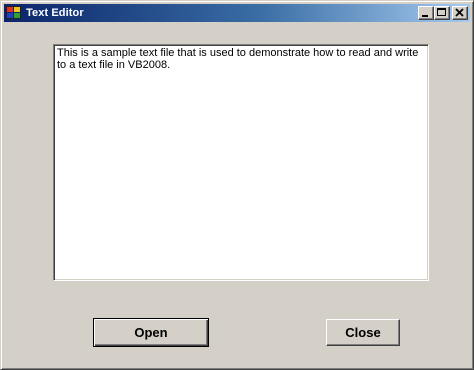 The width and height of the screenshot is (474, 370). What do you see at coordinates (237, 13) in the screenshot?
I see `title-bar: Text Editor` at bounding box center [237, 13].